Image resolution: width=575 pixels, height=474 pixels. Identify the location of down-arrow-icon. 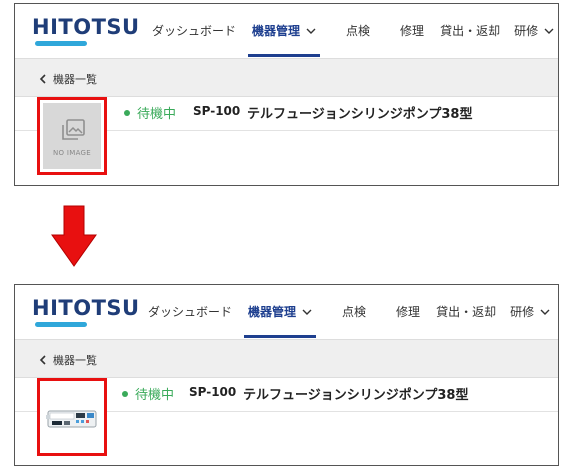
(74, 236).